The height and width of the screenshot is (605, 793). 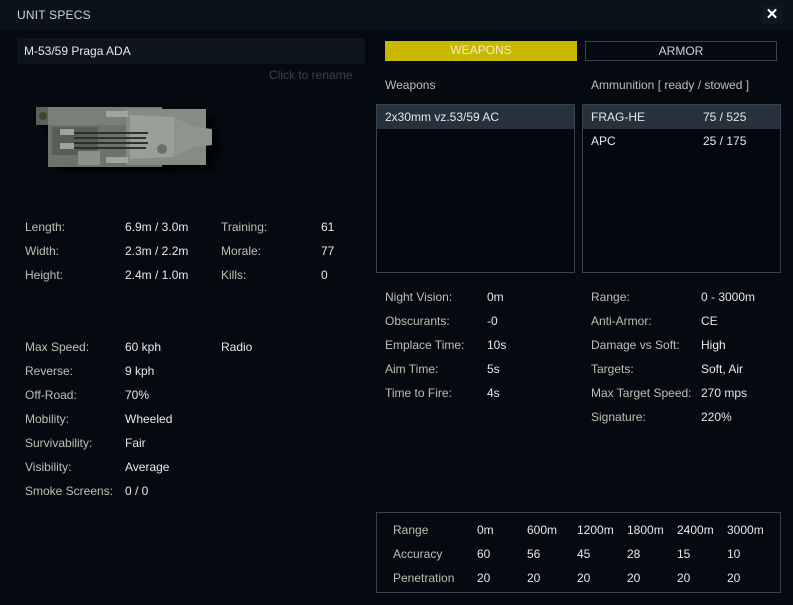 I want to click on tab-weapons: WEAPONS, so click(x=481, y=51).